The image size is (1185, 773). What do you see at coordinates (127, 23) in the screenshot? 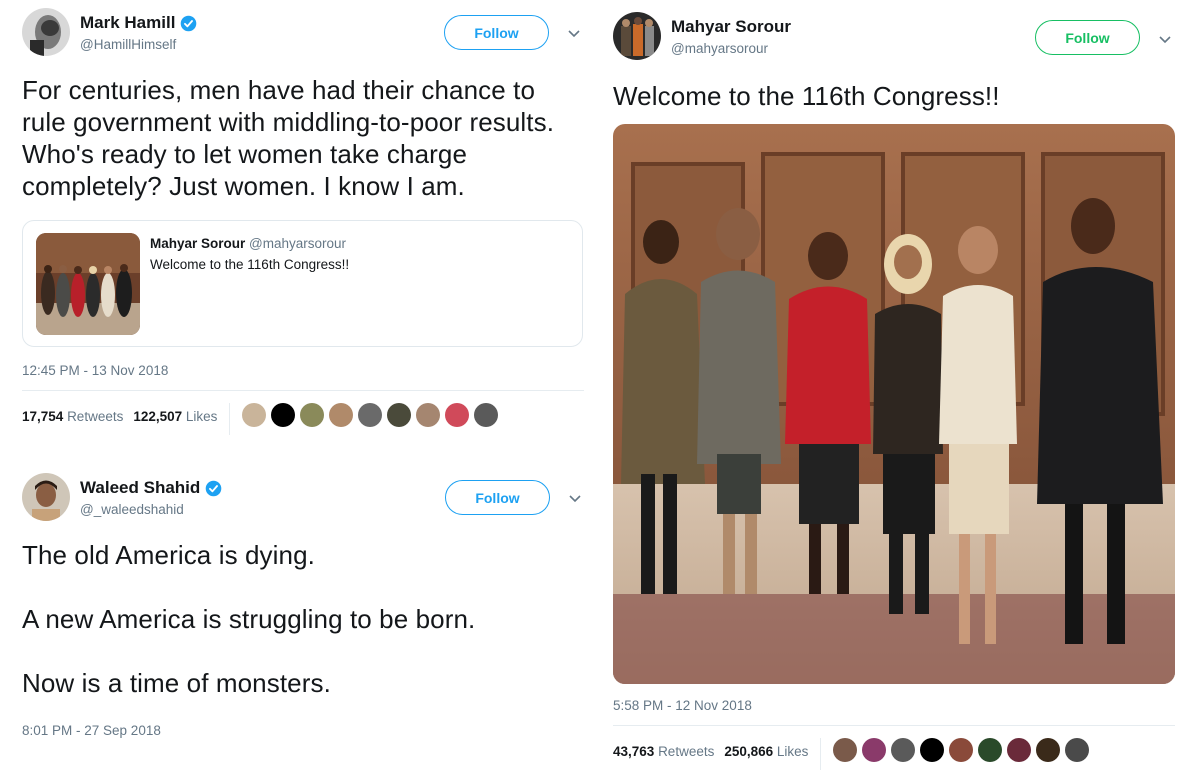
I see `author-name: Mark Hamill` at bounding box center [127, 23].